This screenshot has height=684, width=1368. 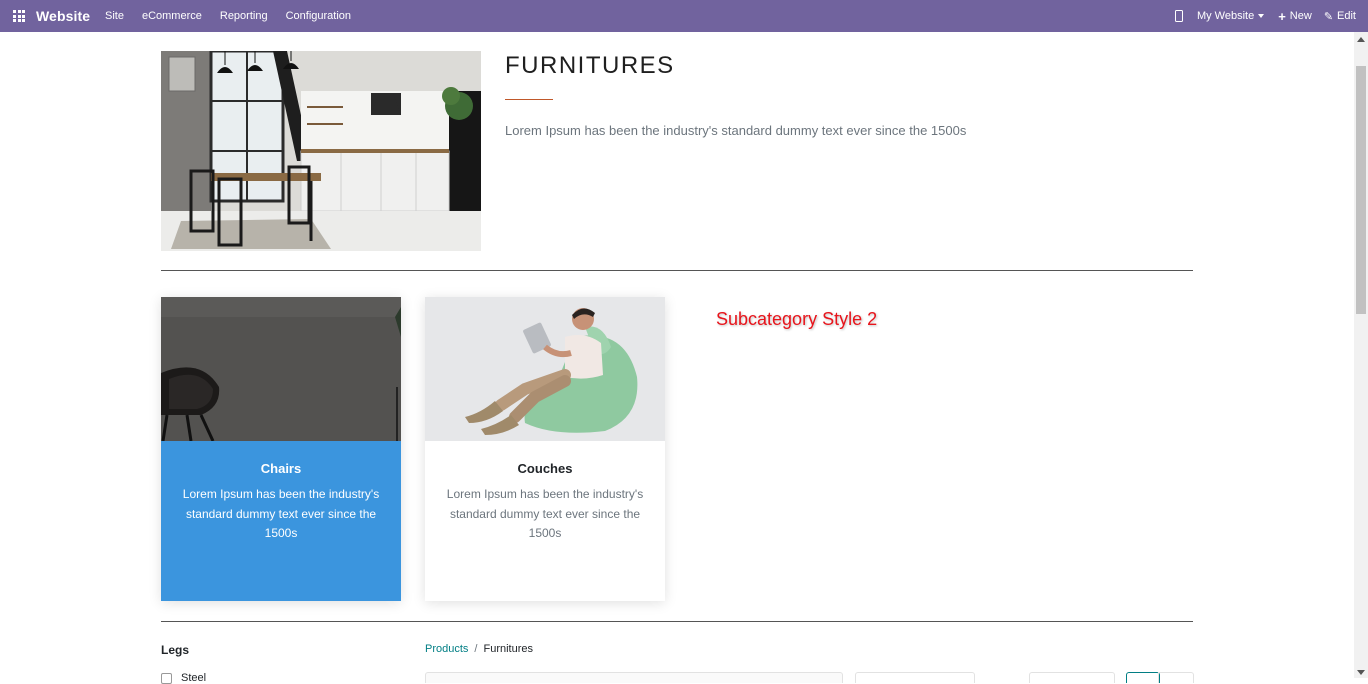 I want to click on main-menu: Site eCommerce Reporting Configuration, so click(x=237, y=16).